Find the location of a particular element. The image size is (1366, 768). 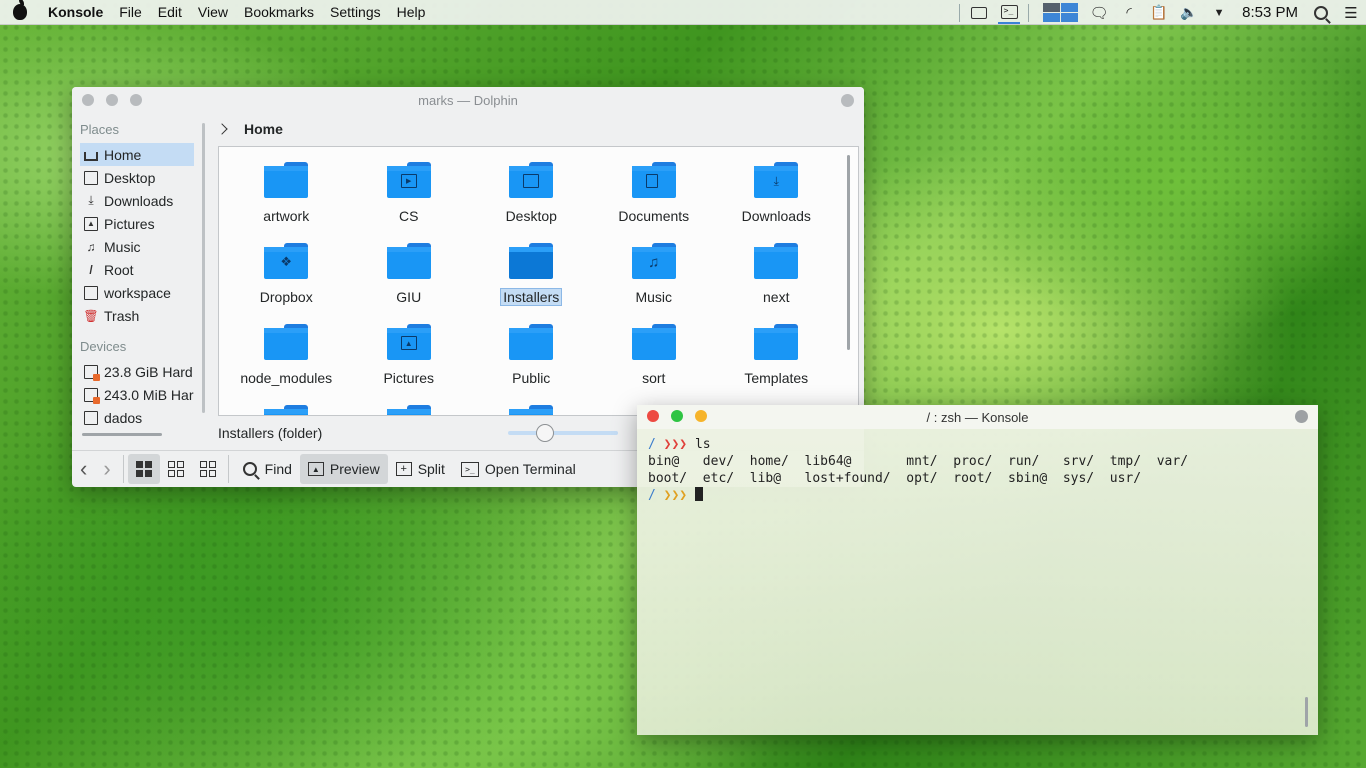

folder-item-sort: sort is located at coordinates (654, 357).